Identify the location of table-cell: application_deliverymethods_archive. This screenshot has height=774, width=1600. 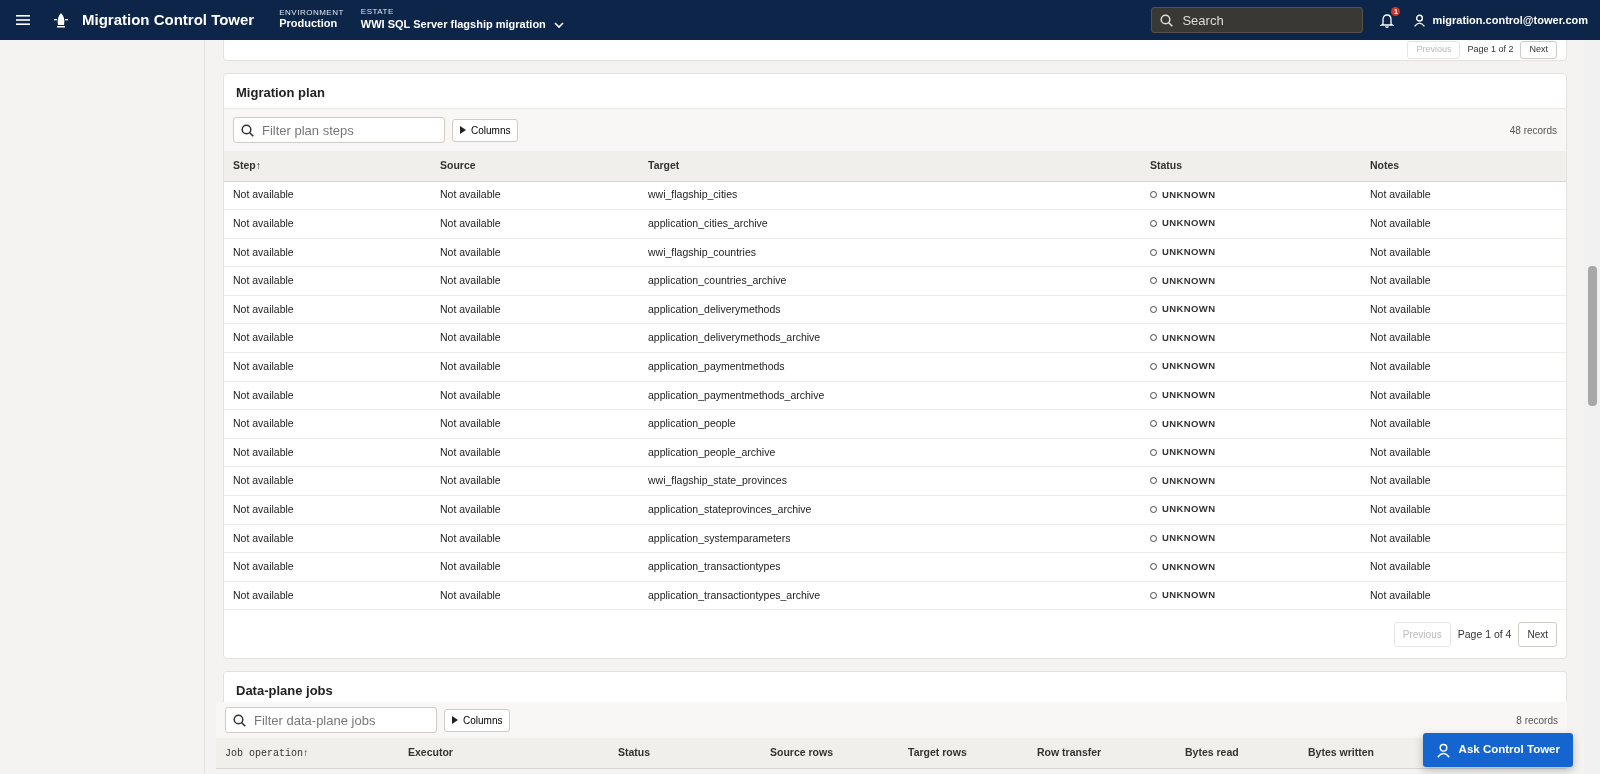
(890, 338).